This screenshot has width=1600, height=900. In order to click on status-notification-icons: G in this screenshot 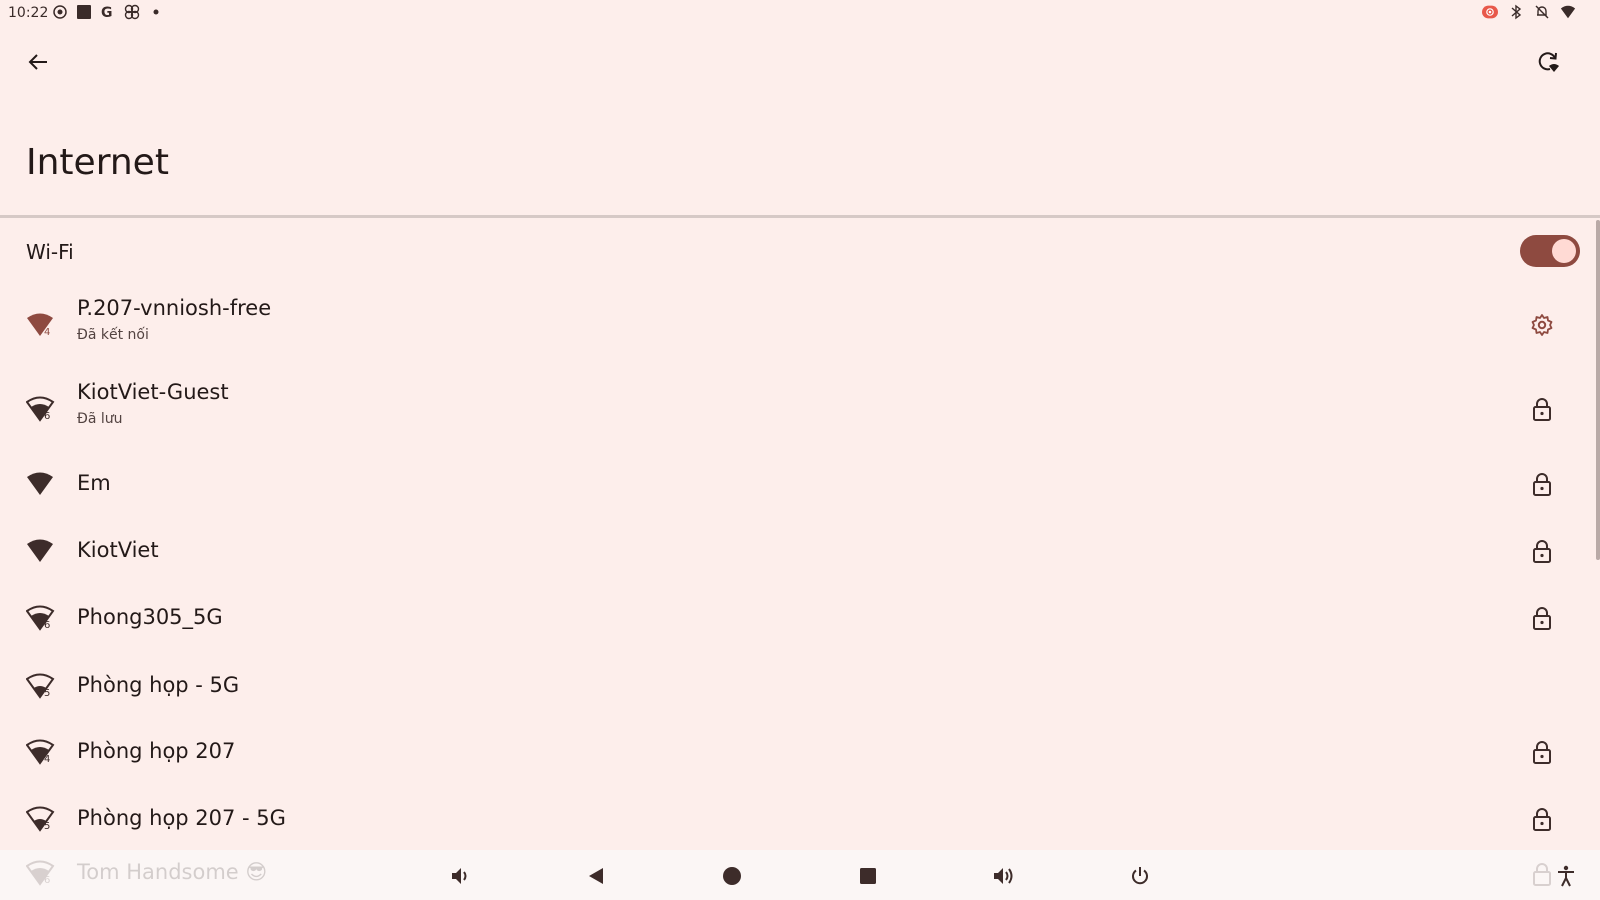, I will do `click(108, 12)`.